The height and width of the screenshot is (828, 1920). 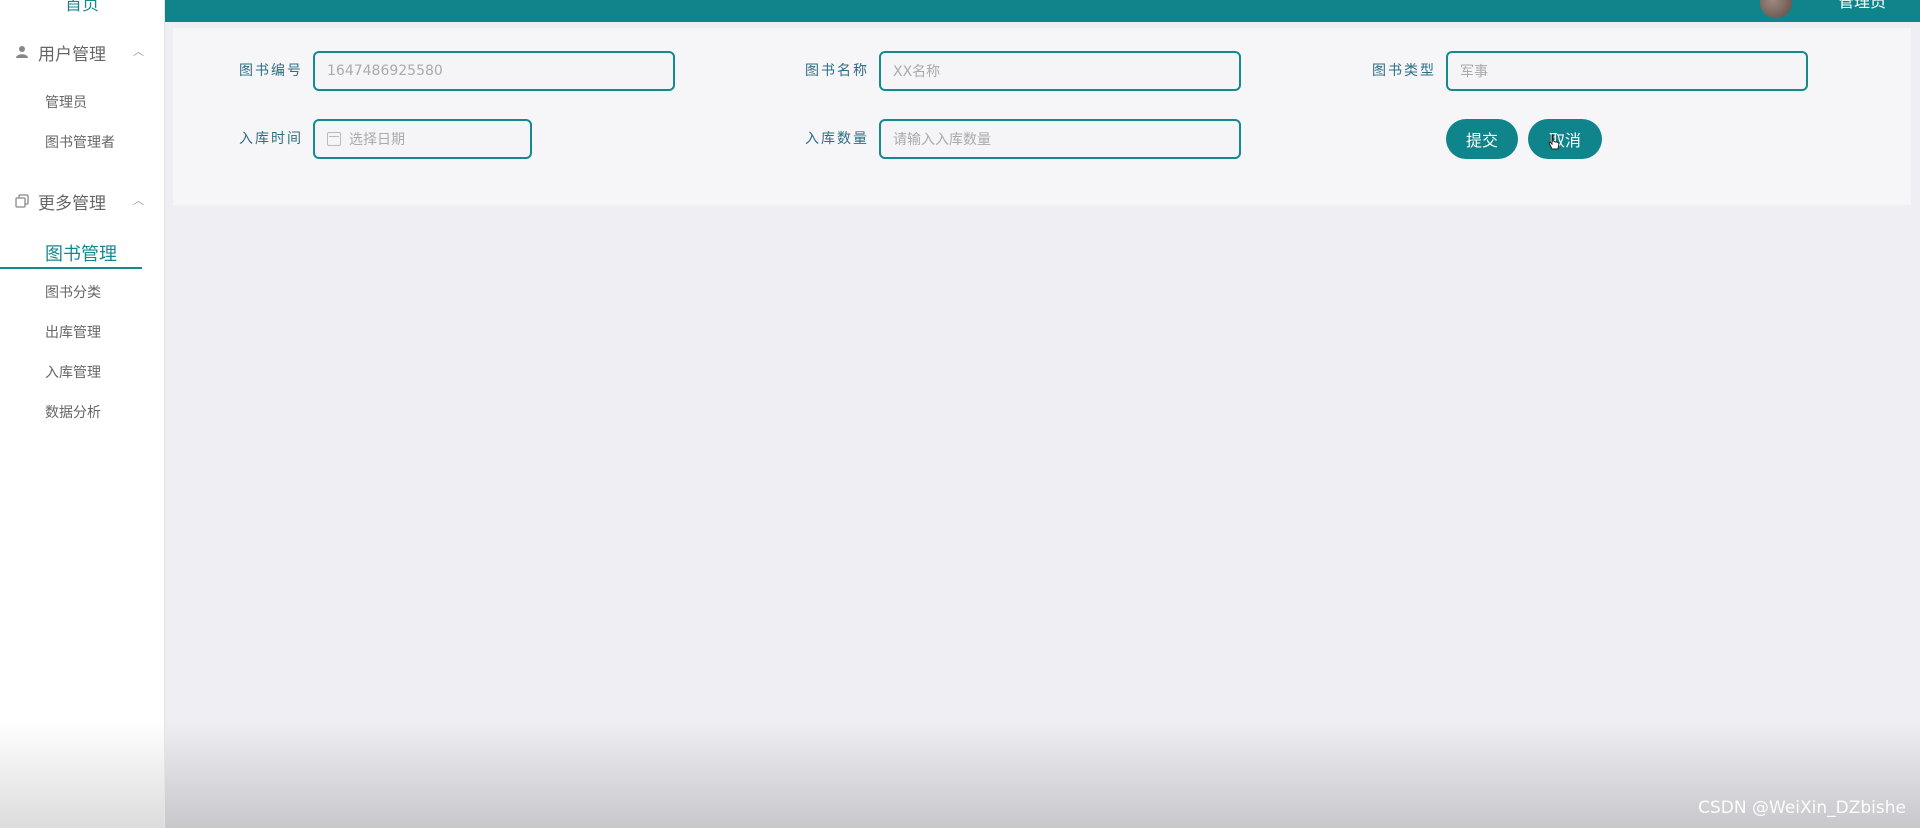 I want to click on sidebar-item-book-manager: 图书管理者, so click(x=80, y=142).